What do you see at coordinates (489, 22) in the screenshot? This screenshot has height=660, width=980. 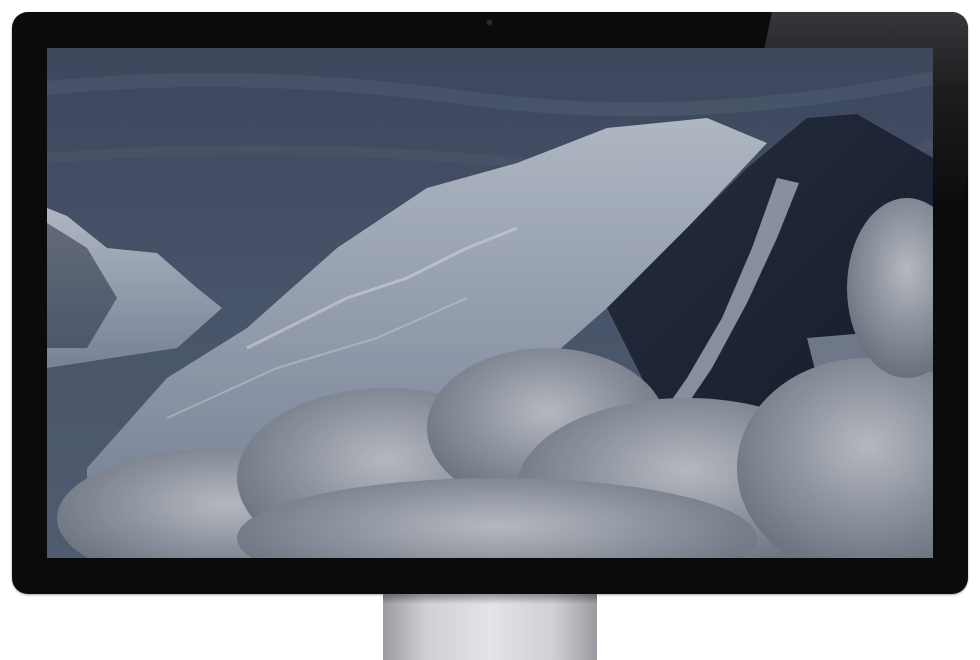 I see `webcam-dot` at bounding box center [489, 22].